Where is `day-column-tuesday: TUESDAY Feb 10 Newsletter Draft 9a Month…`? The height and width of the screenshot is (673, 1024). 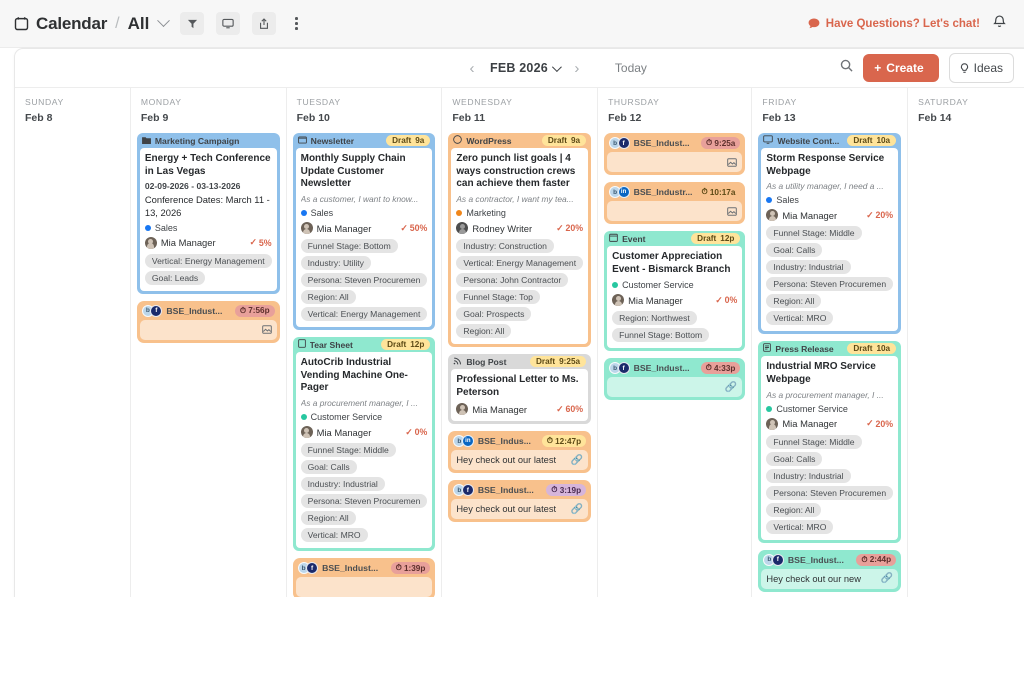 day-column-tuesday: TUESDAY Feb 10 Newsletter Draft 9a Month… is located at coordinates (365, 367).